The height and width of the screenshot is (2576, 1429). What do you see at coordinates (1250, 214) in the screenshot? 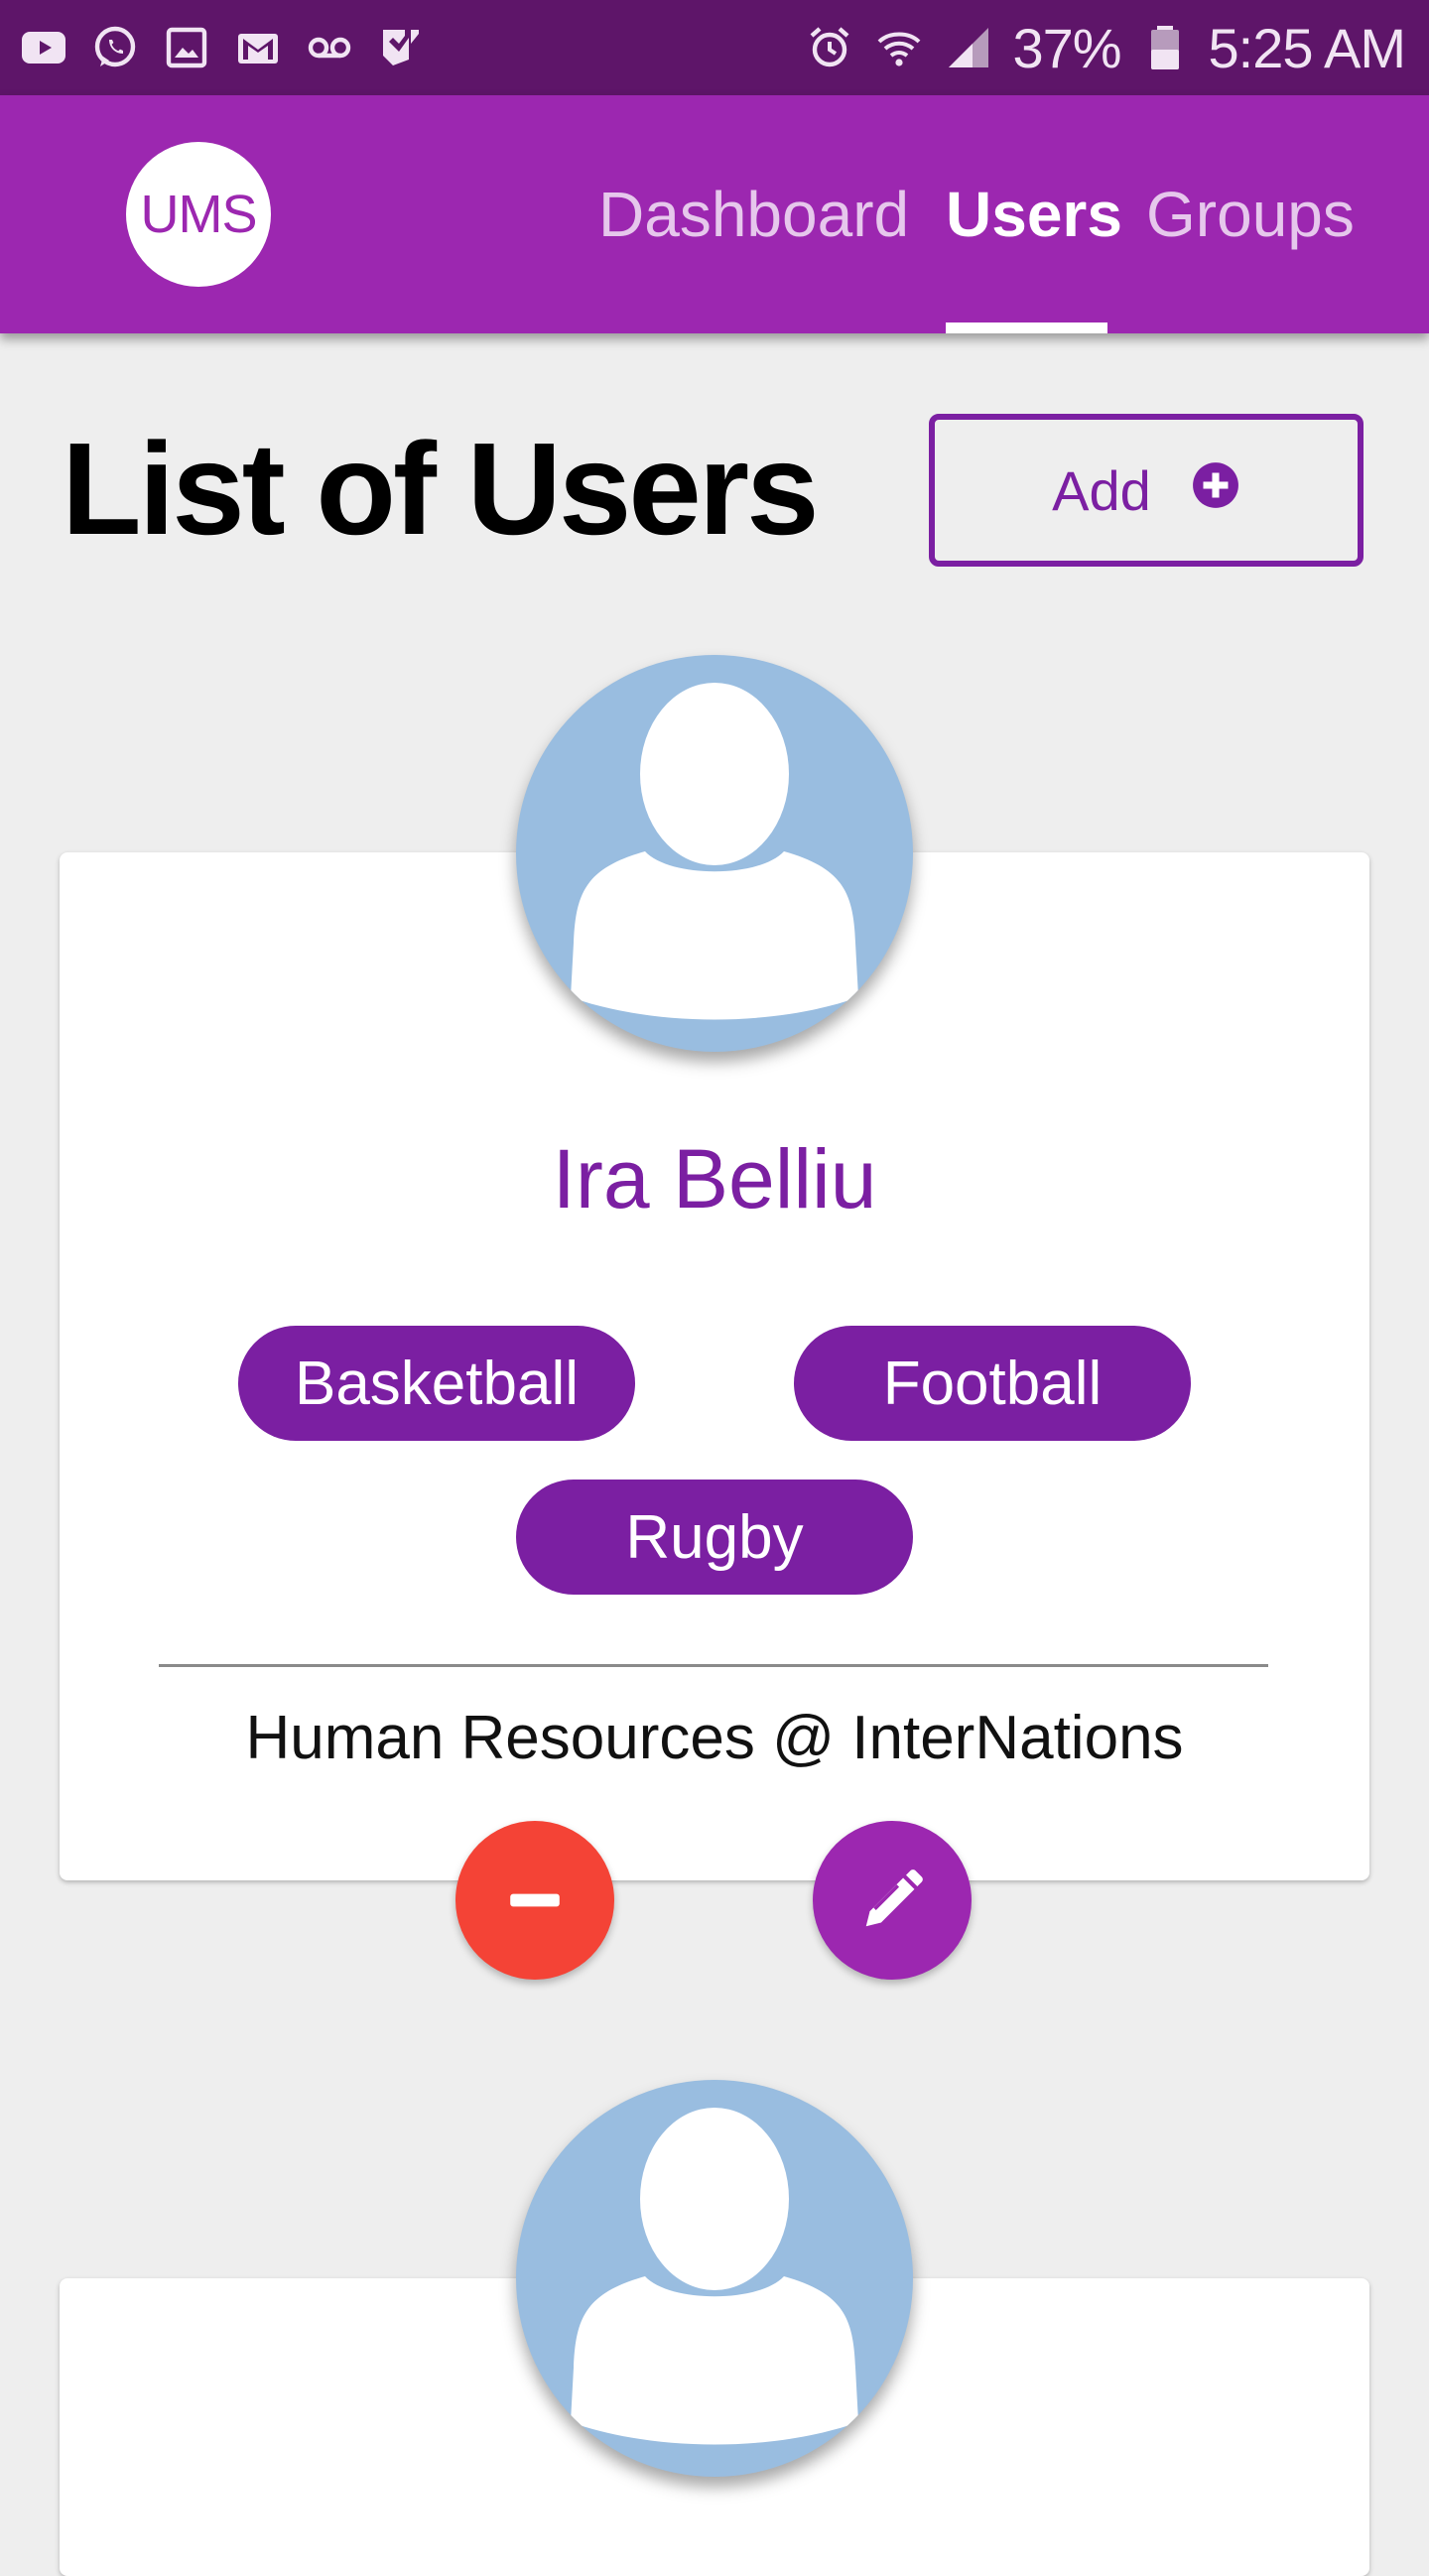
I see `nav-groups: Groups` at bounding box center [1250, 214].